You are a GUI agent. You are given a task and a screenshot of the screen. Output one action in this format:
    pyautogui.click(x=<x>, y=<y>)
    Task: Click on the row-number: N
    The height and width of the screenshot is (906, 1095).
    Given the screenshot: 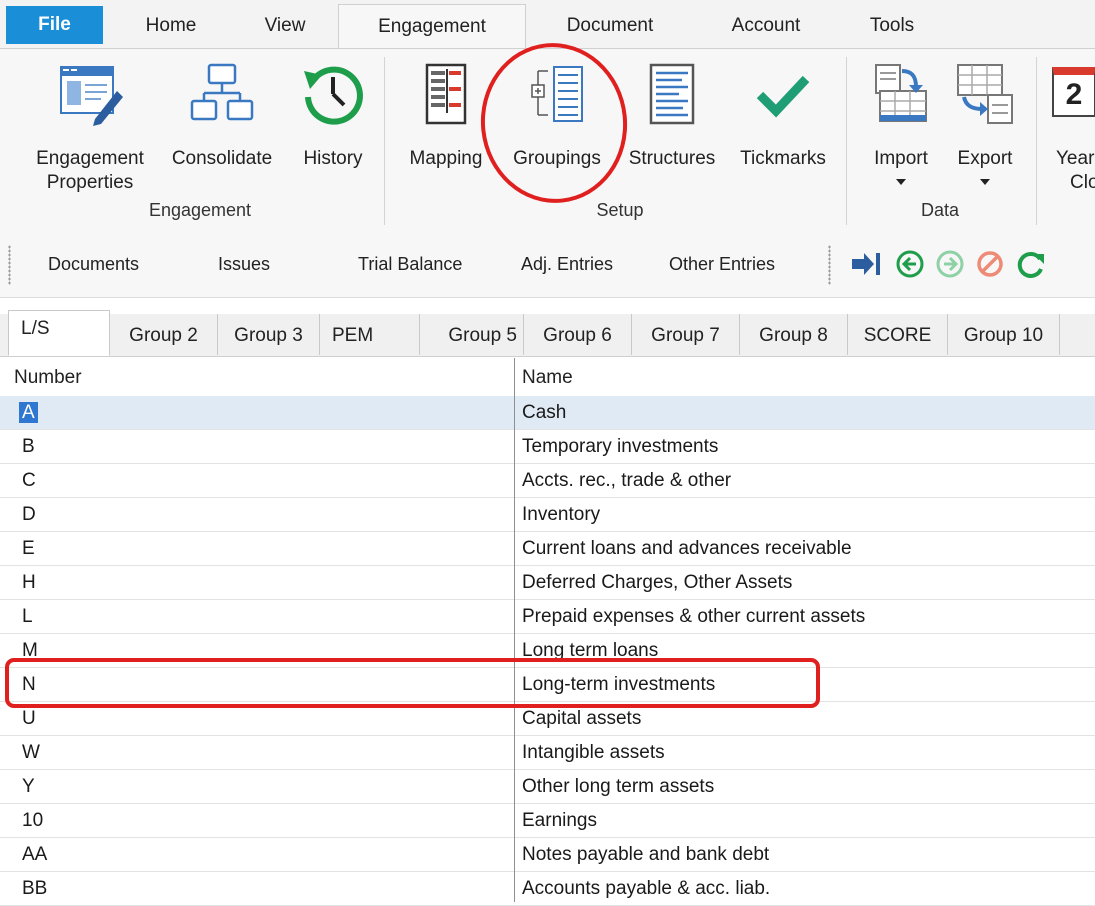 What is the action you would take?
    pyautogui.click(x=29, y=685)
    